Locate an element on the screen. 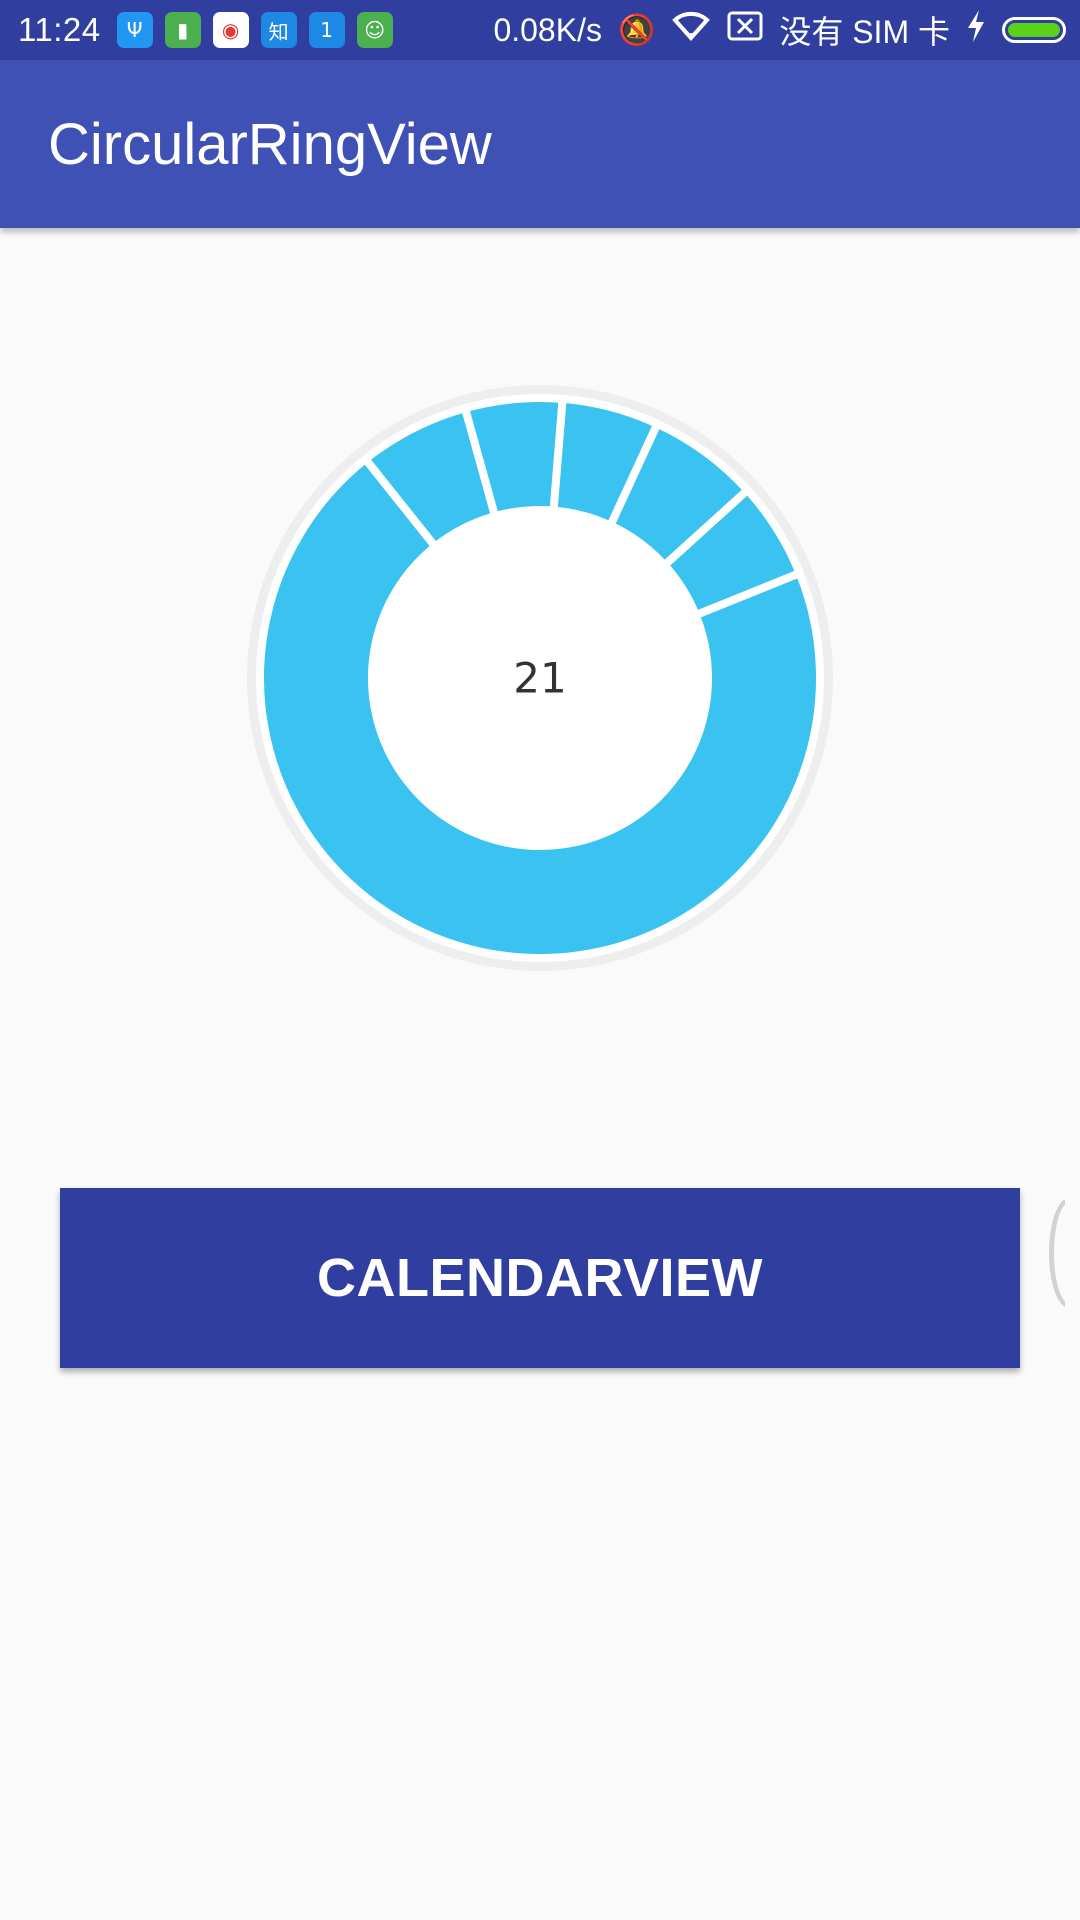 The height and width of the screenshot is (1920, 1080). zhihu-icon: 知 is located at coordinates (278, 30).